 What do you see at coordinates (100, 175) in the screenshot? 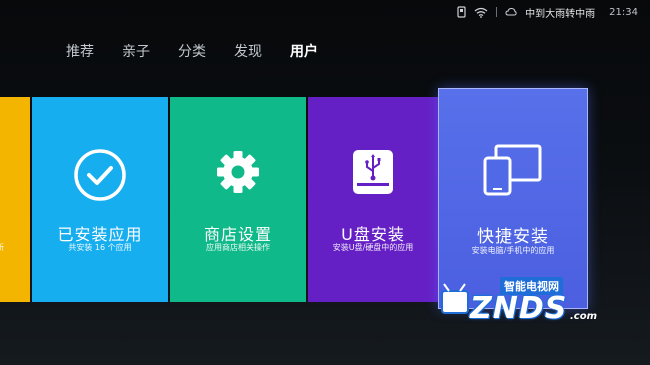
I see `check-circle-icon` at bounding box center [100, 175].